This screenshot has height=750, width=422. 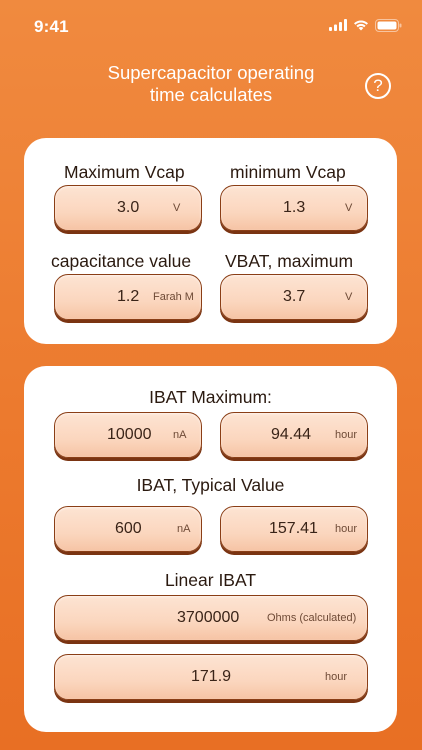 I want to click on ibat-typ-value: 600, so click(x=128, y=528).